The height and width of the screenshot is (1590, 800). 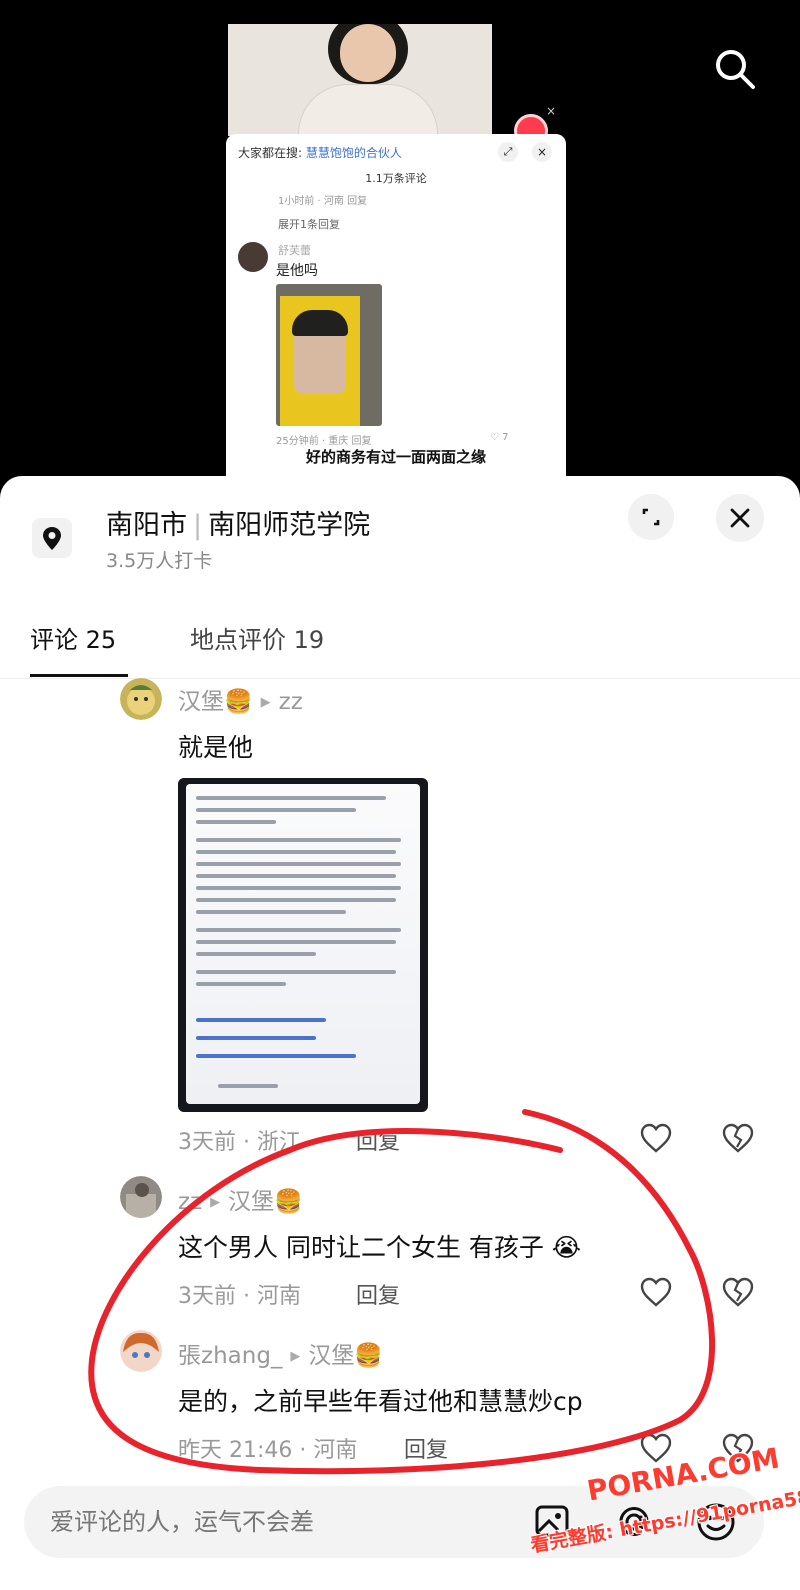 What do you see at coordinates (257, 637) in the screenshot?
I see `tab-place-reviews: 地点评价 19` at bounding box center [257, 637].